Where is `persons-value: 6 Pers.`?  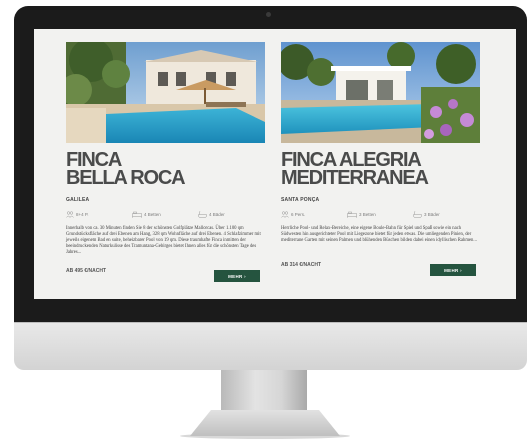
persons-value: 6 Pers. is located at coordinates (298, 214).